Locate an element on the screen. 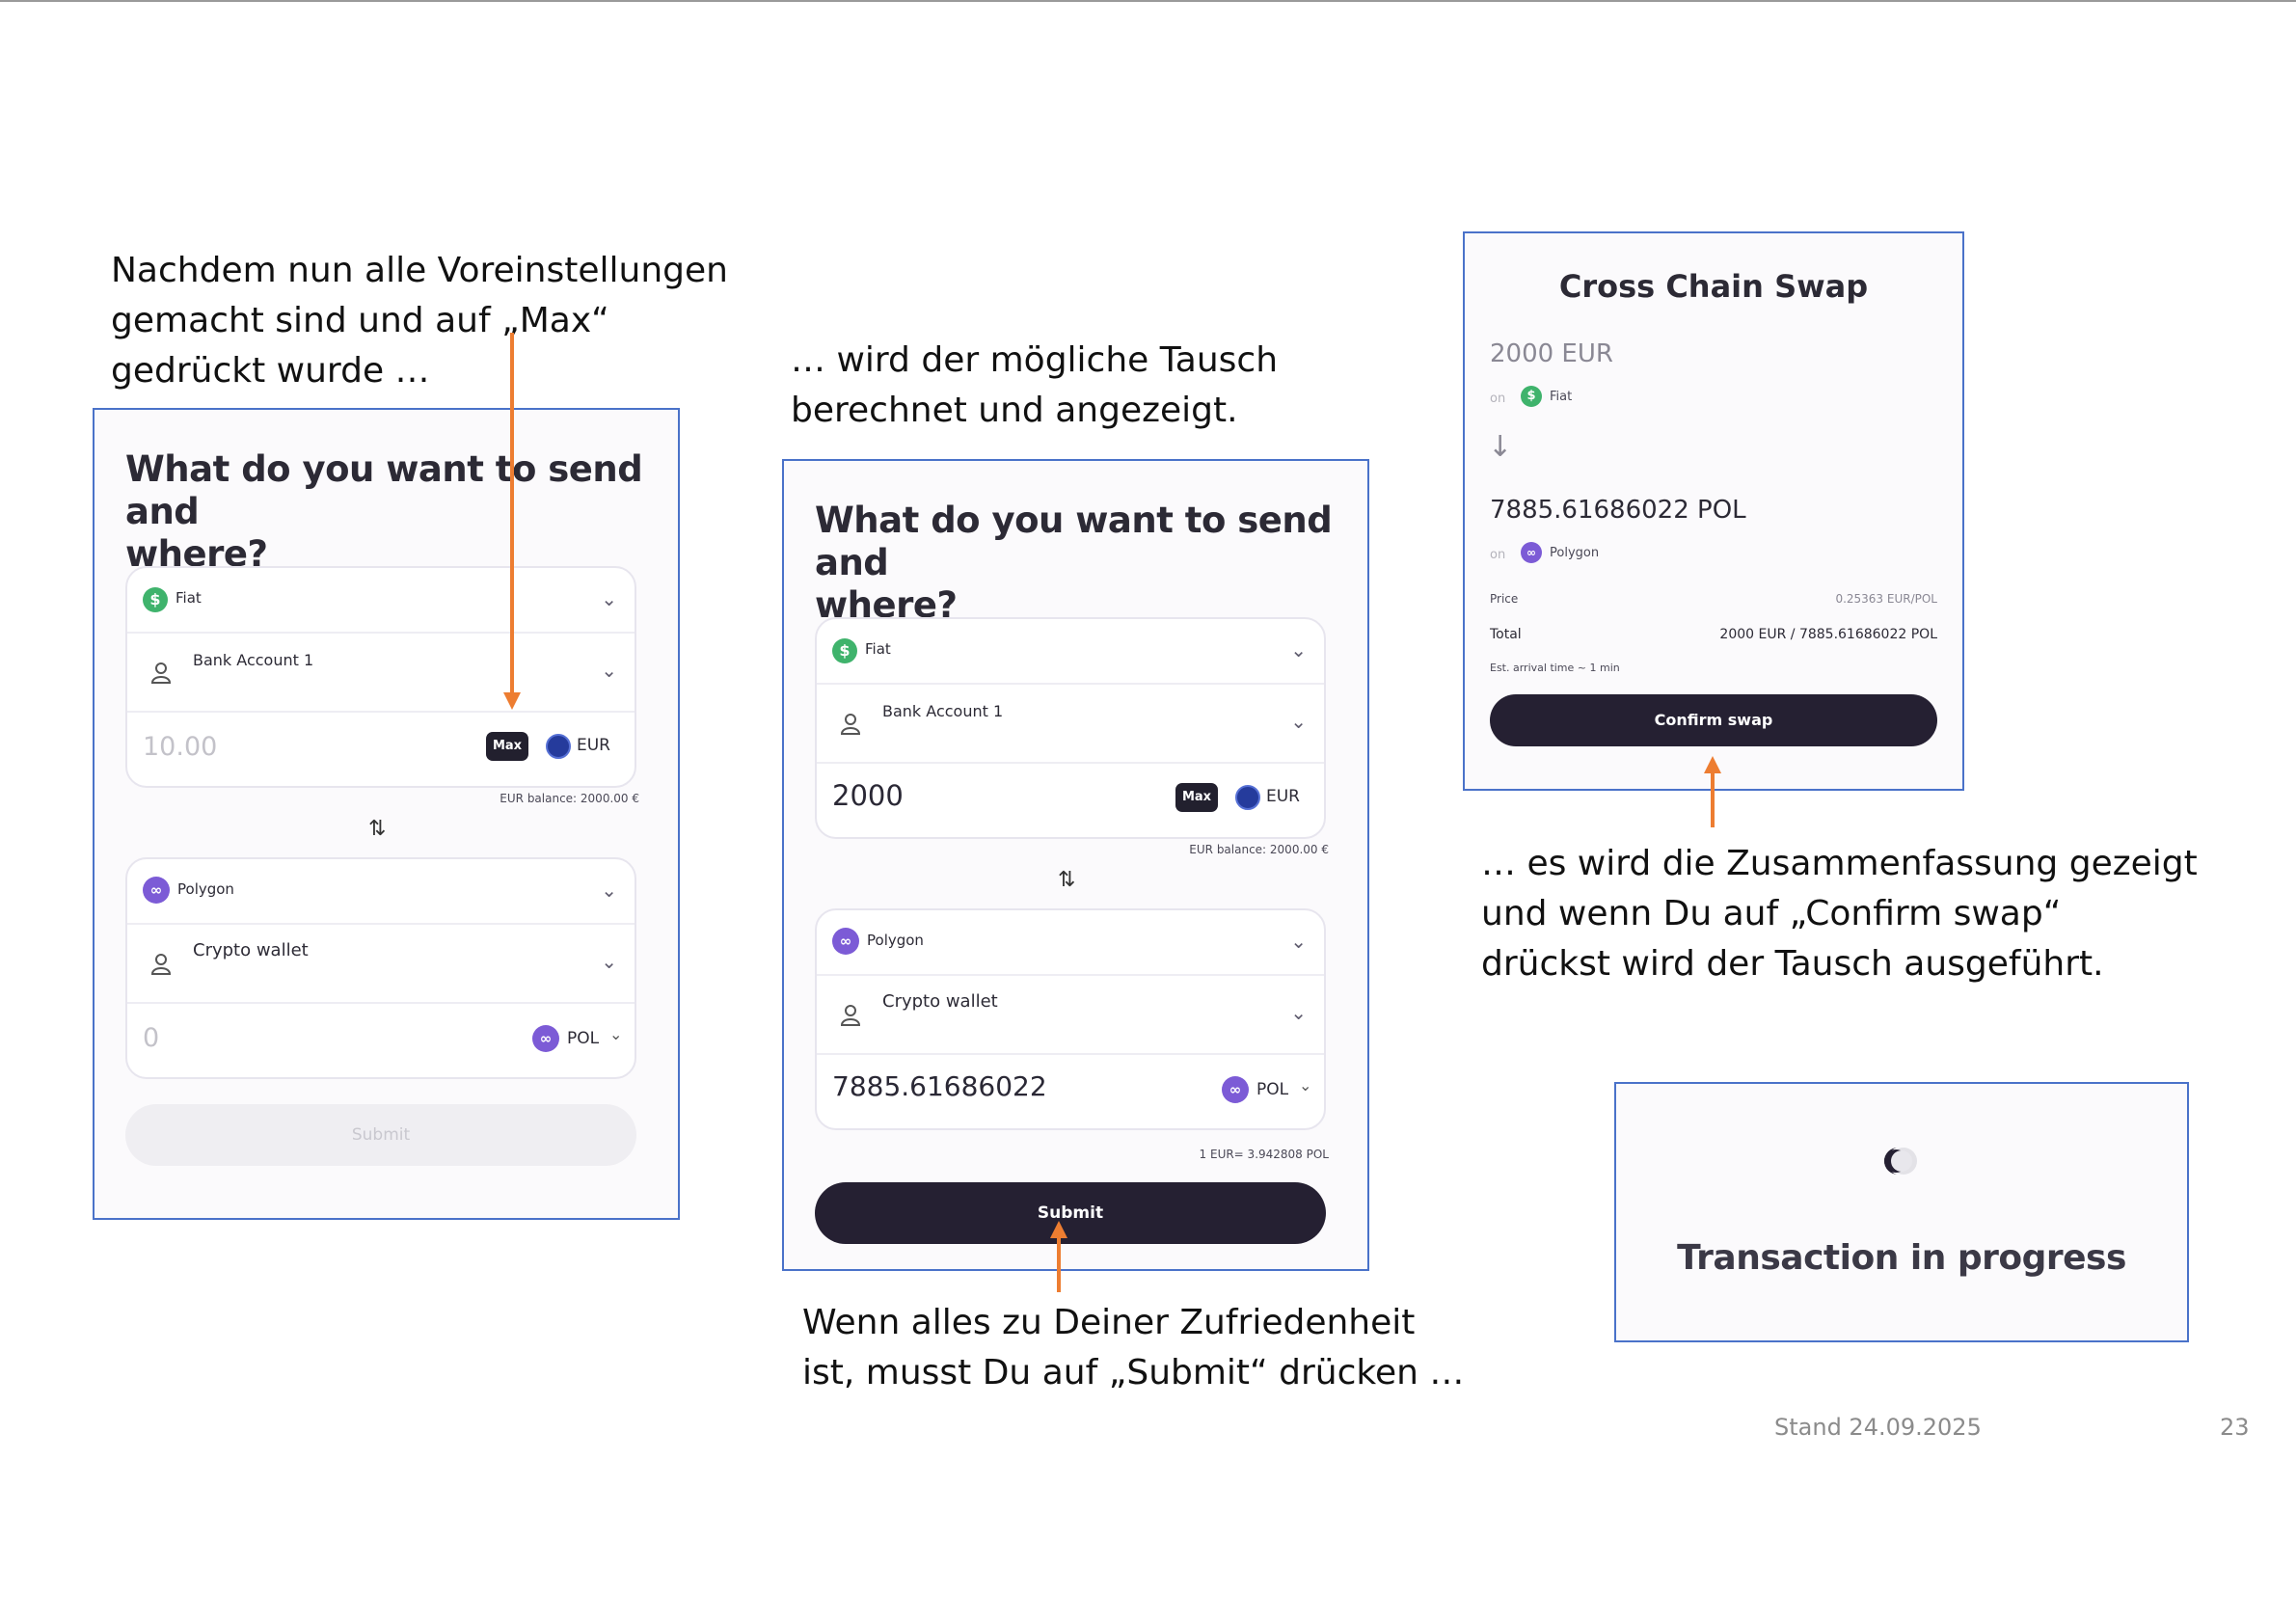  exchange-rate-text: 1 EUR= 3.942808 POL is located at coordinates (1264, 1154).